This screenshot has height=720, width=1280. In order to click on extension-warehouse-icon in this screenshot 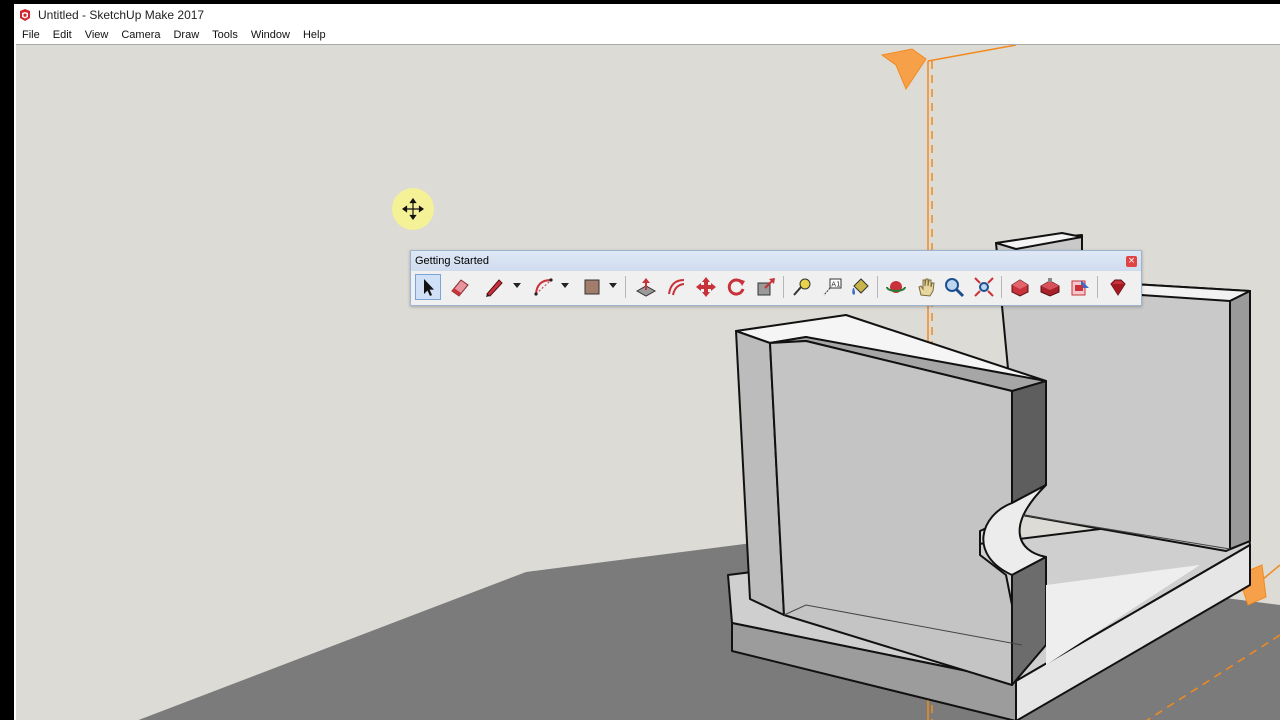, I will do `click(1050, 287)`.